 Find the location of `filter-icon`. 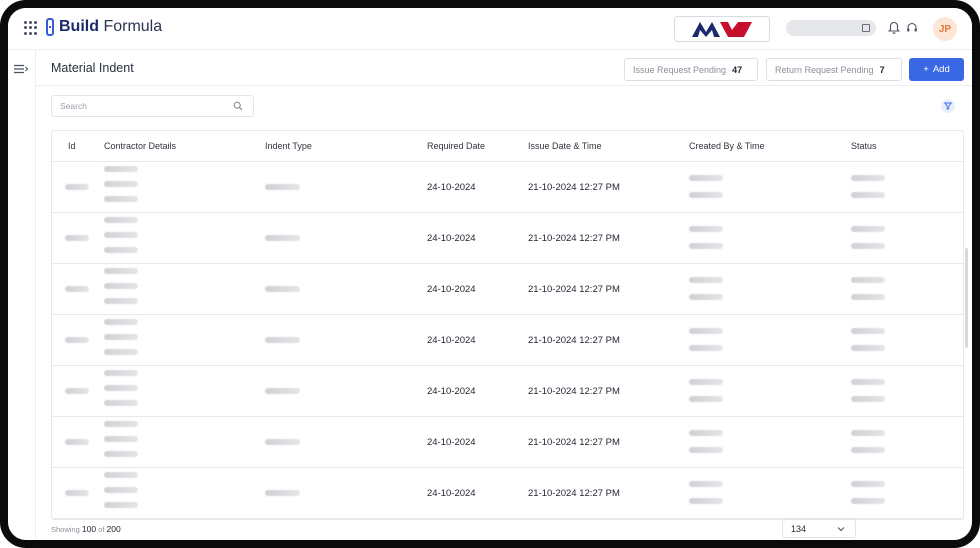

filter-icon is located at coordinates (948, 106).